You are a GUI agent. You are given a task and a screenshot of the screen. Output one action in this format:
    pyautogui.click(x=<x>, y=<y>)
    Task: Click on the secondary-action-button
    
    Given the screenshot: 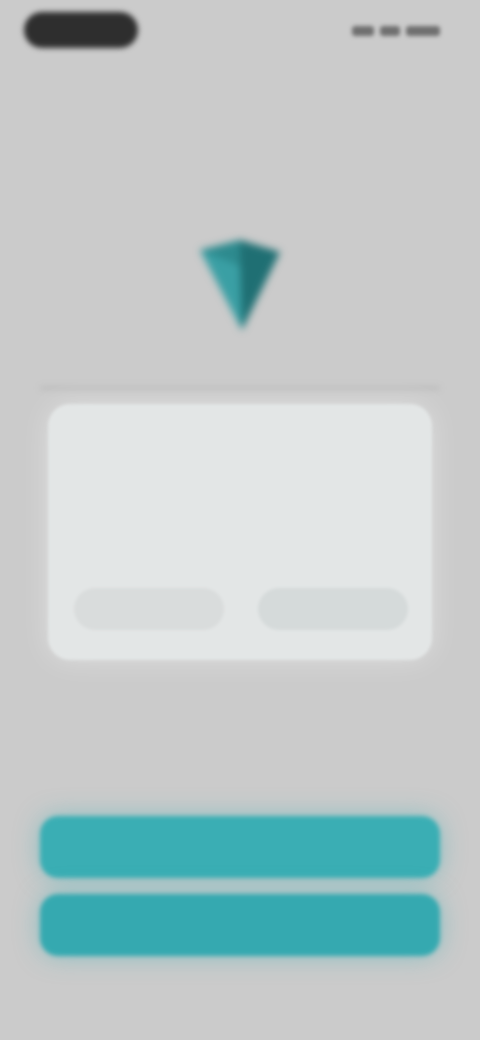 What is the action you would take?
    pyautogui.click(x=240, y=925)
    